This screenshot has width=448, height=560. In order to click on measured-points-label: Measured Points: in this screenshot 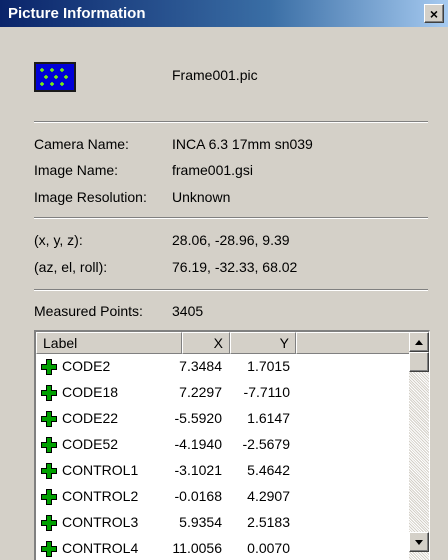, I will do `click(88, 311)`.